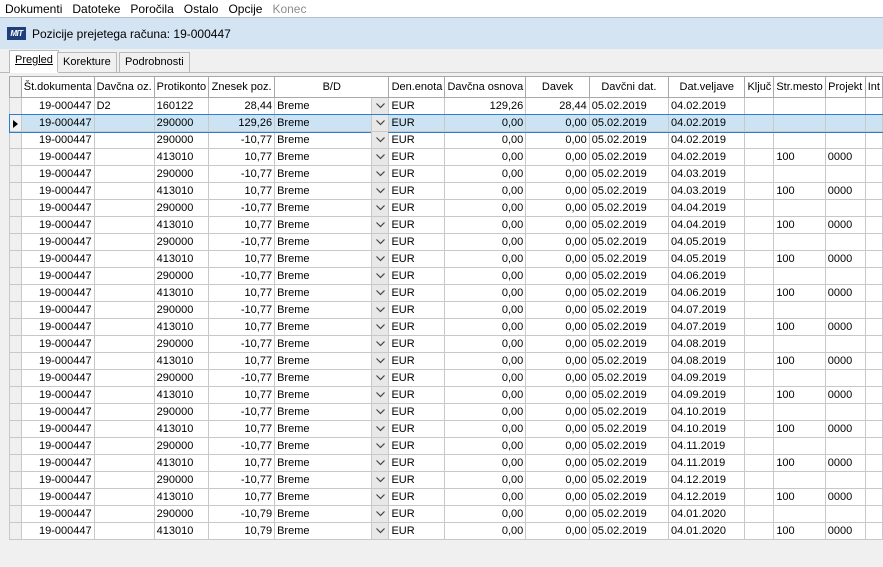 The image size is (883, 567). What do you see at coordinates (706, 242) in the screenshot?
I see `cell-valid-date: 04.05.2019` at bounding box center [706, 242].